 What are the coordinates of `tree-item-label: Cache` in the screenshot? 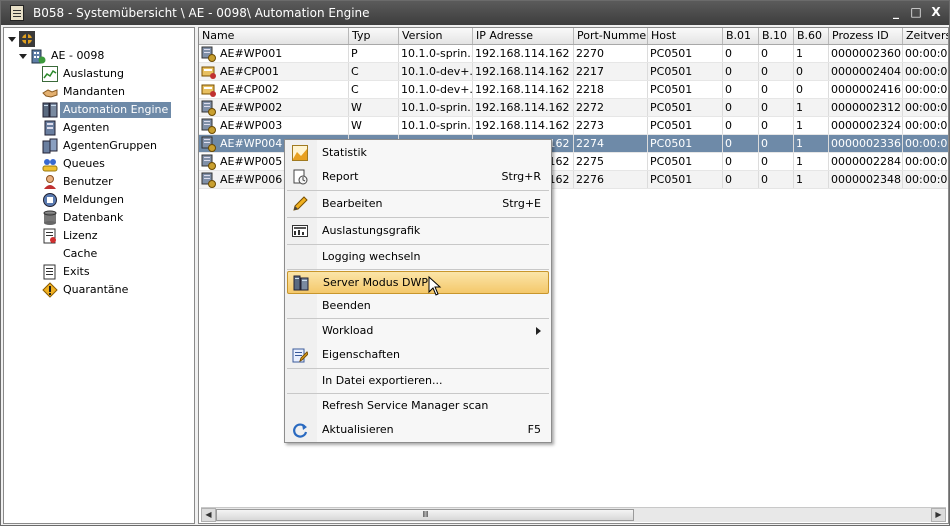 It's located at (80, 253).